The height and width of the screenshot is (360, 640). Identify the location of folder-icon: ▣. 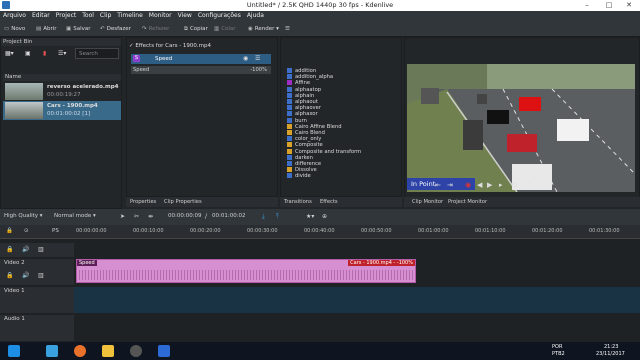
(28, 53).